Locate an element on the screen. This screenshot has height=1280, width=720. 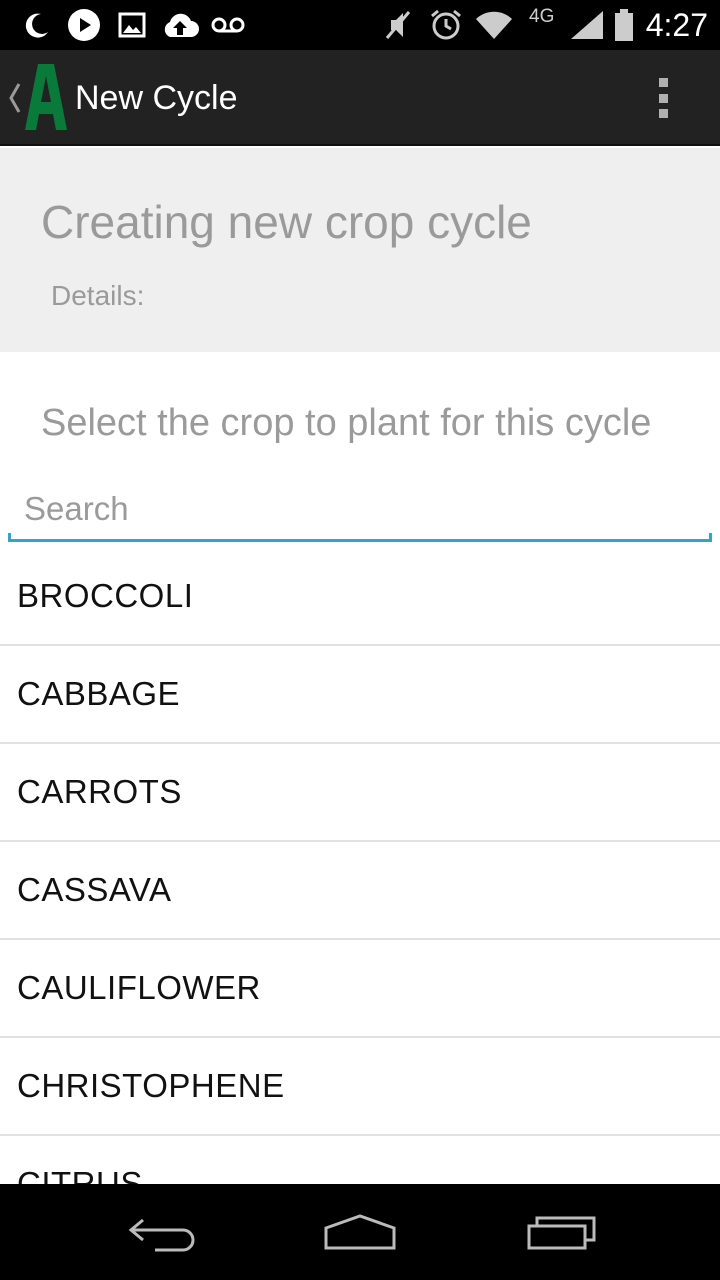
recents-icon is located at coordinates (562, 1232).